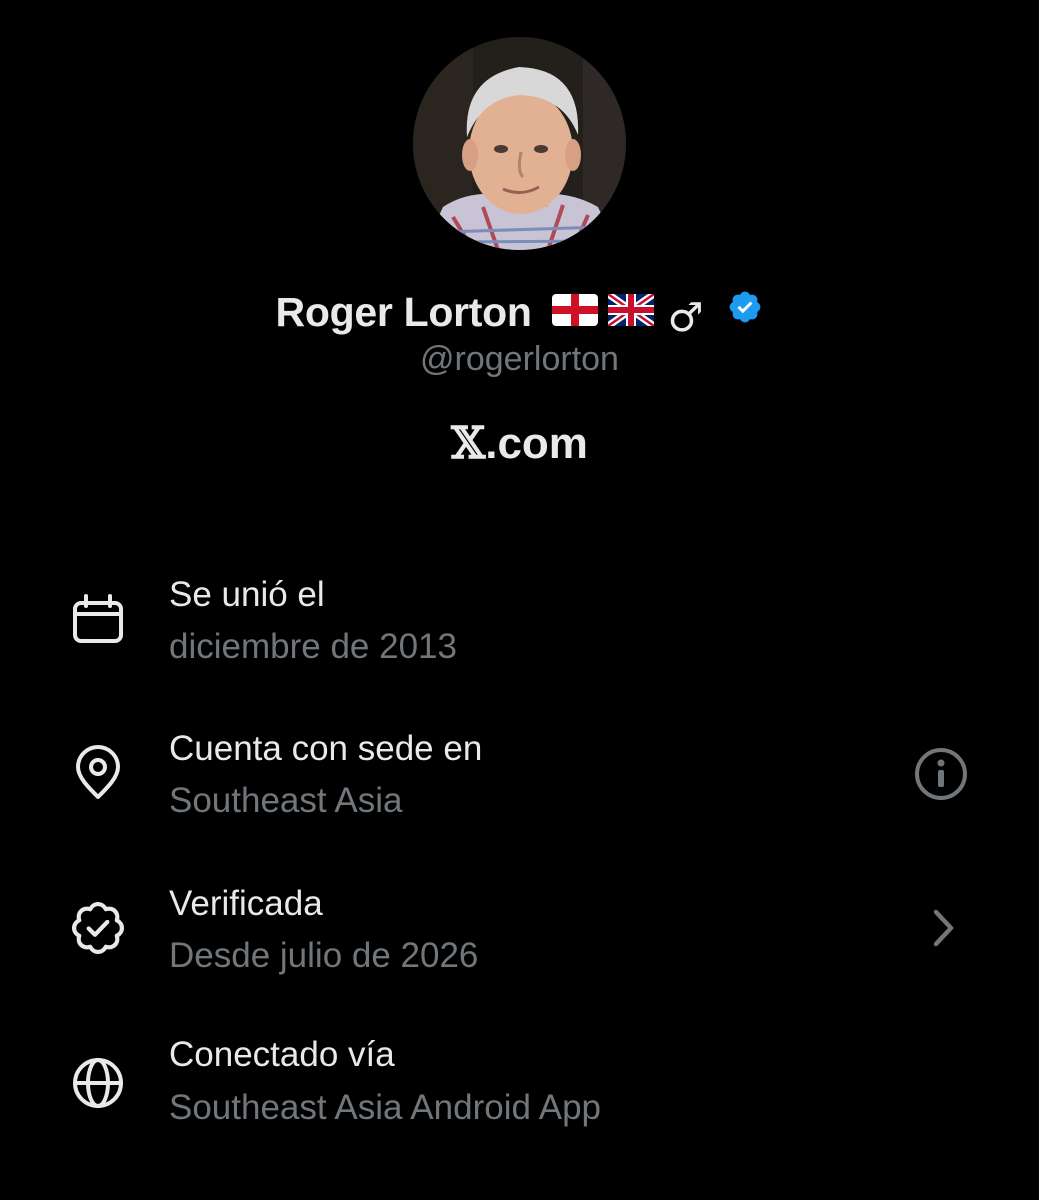  What do you see at coordinates (98, 618) in the screenshot?
I see `calendar-icon` at bounding box center [98, 618].